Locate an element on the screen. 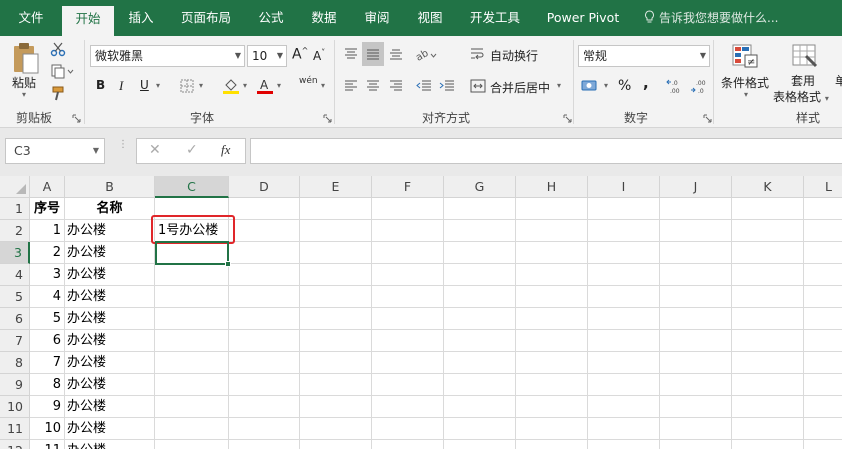 The width and height of the screenshot is (842, 449). cell-e3 is located at coordinates (336, 253).